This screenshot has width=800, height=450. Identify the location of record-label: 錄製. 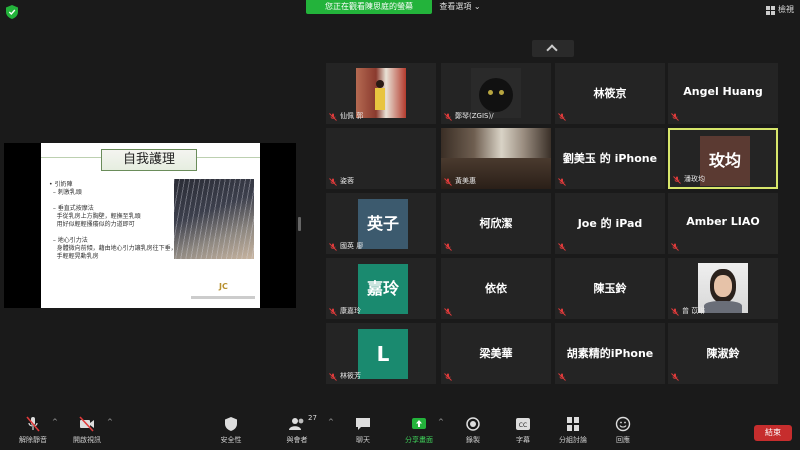
(473, 440).